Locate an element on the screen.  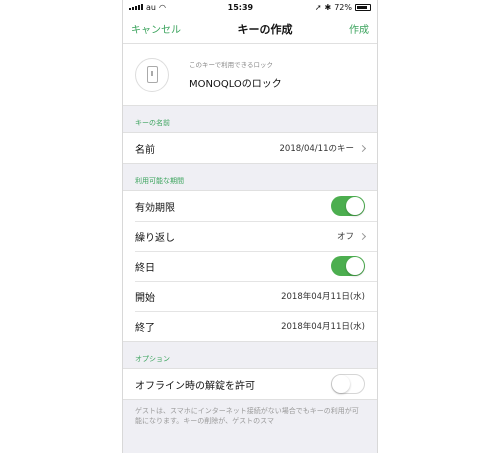
start-label: 開始 is located at coordinates (145, 298).